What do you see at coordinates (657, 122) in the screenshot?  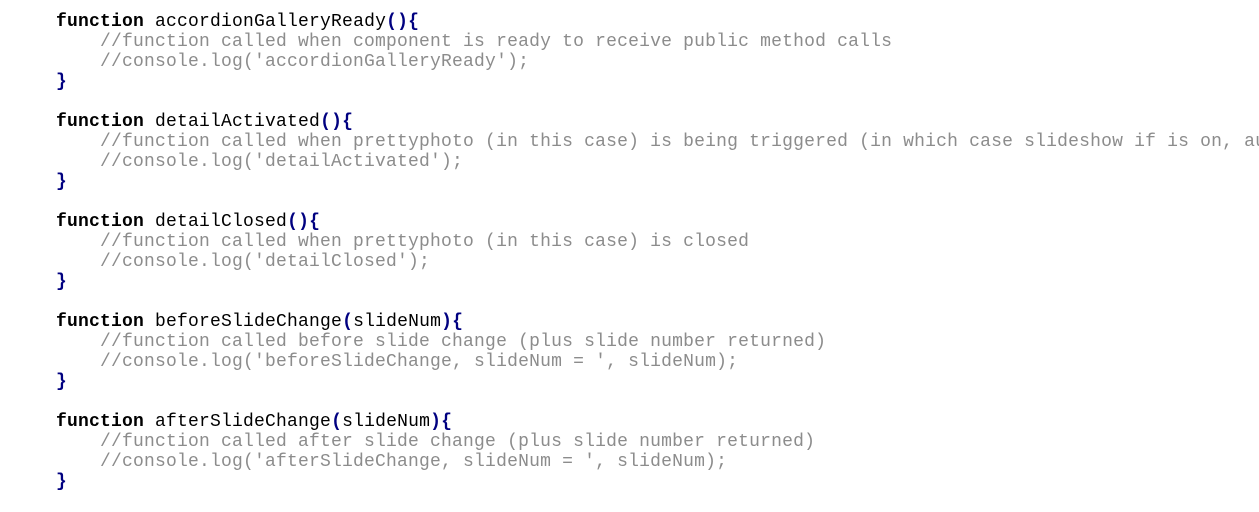 I see `function-signature: function detailActivated(){` at bounding box center [657, 122].